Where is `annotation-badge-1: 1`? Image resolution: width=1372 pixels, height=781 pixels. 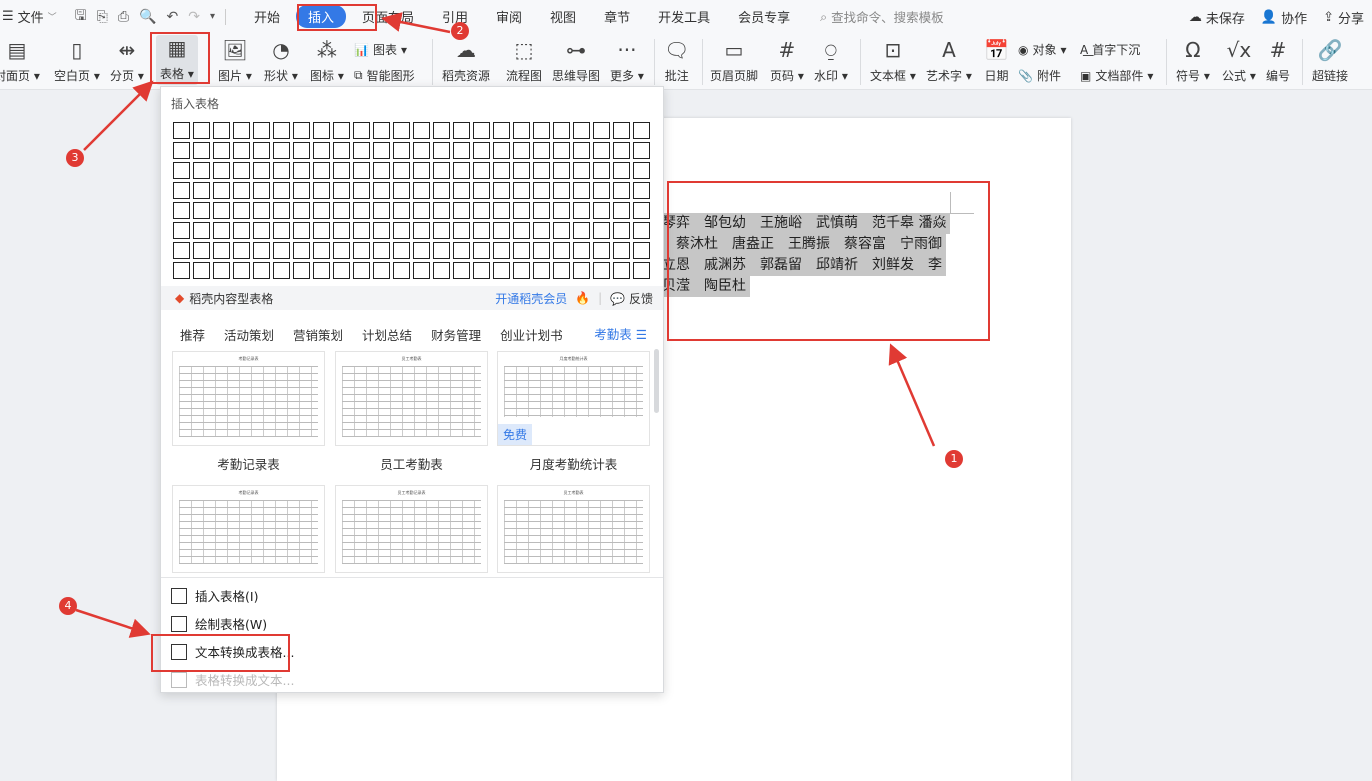 annotation-badge-1: 1 is located at coordinates (954, 459).